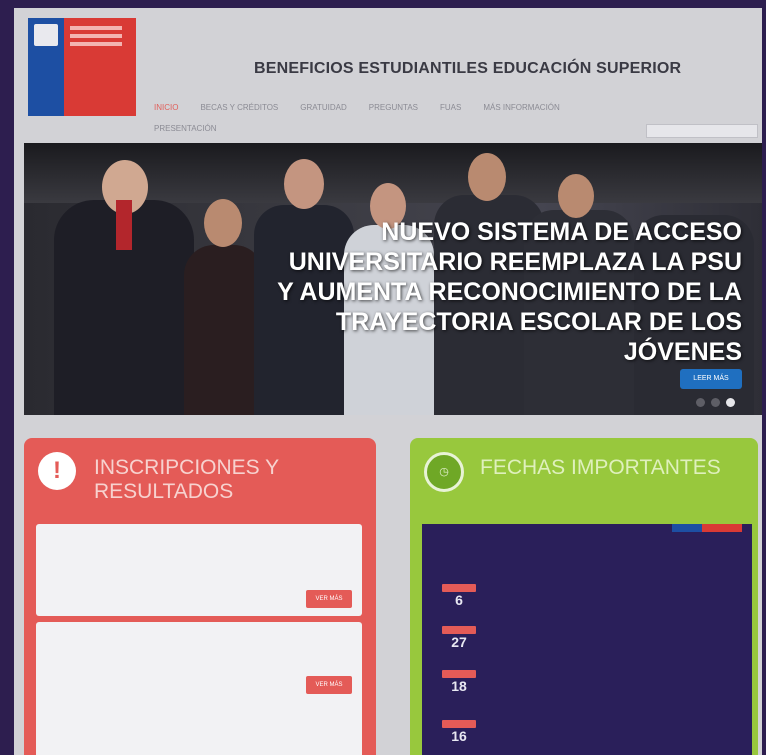 The width and height of the screenshot is (766, 755). Describe the element at coordinates (323, 107) in the screenshot. I see `nav-item-gratuidad: GRATUIDAD` at that location.